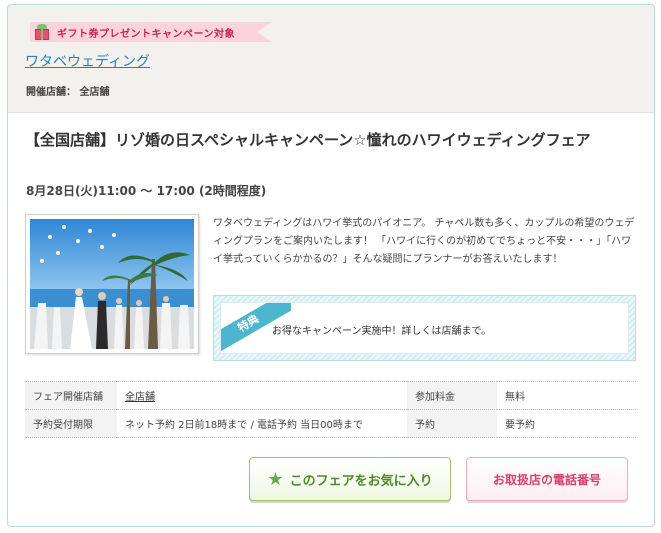  What do you see at coordinates (275, 479) in the screenshot?
I see `star-icon: ★` at bounding box center [275, 479].